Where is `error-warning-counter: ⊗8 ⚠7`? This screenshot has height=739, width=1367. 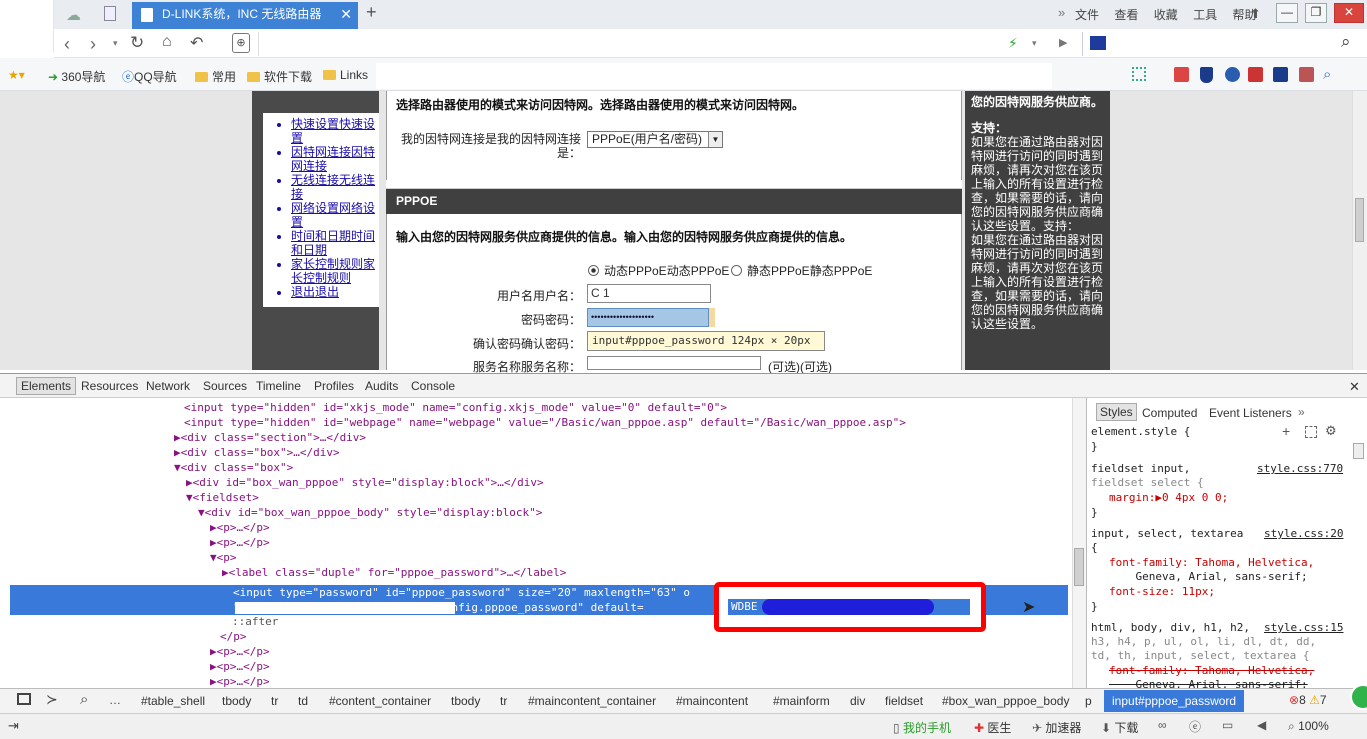
error-warning-counter: ⊗8 ⚠7 is located at coordinates (1308, 700).